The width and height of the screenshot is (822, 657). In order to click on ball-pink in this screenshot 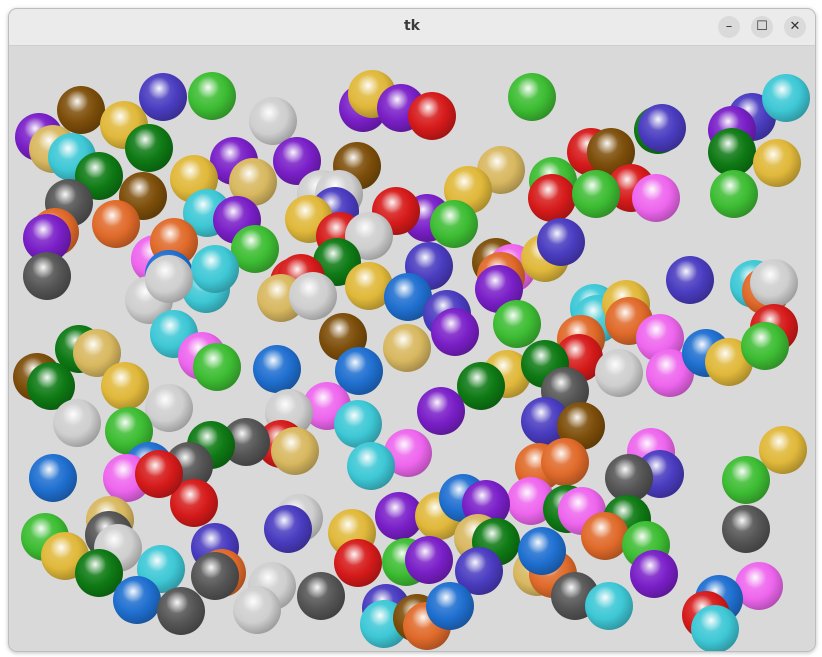, I will do `click(656, 198)`.